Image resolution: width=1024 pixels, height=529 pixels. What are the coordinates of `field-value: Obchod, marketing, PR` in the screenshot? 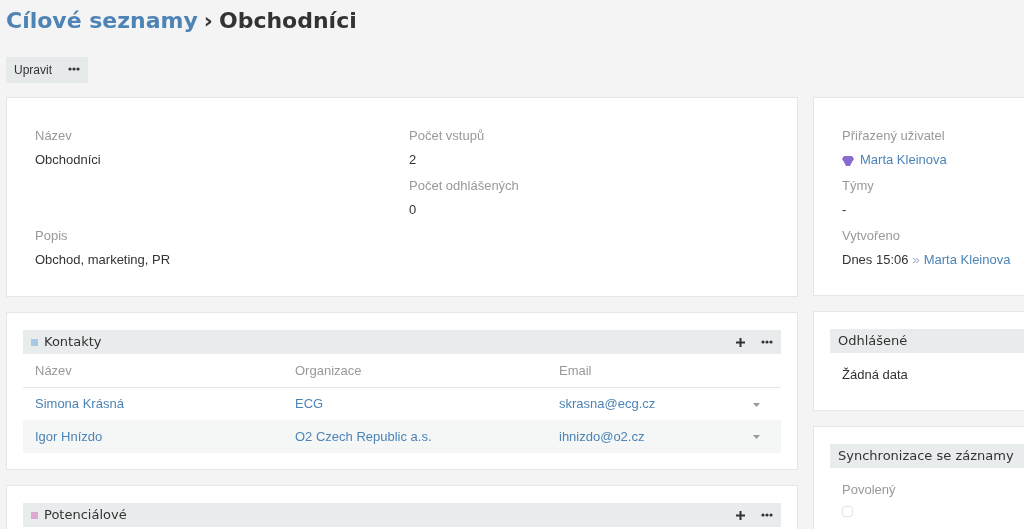 It's located at (103, 259).